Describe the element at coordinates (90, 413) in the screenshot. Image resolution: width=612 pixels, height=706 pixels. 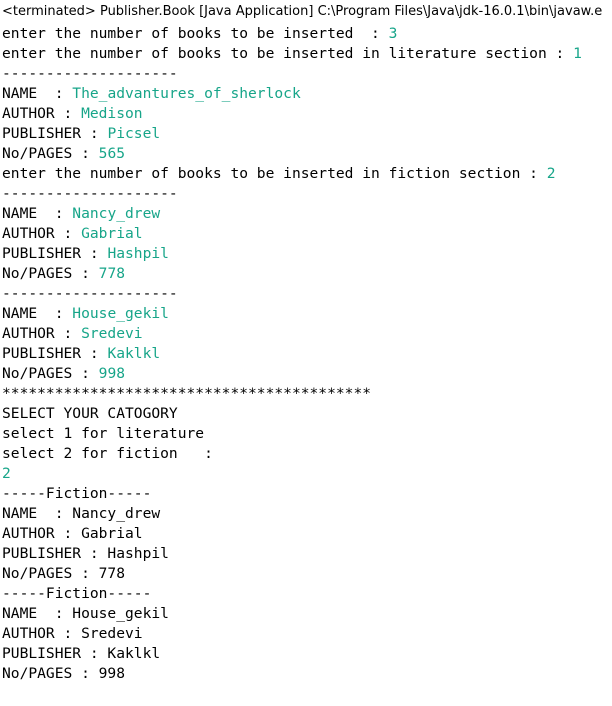
I see `console-output-text: SELECT YOUR CATOGORY` at that location.